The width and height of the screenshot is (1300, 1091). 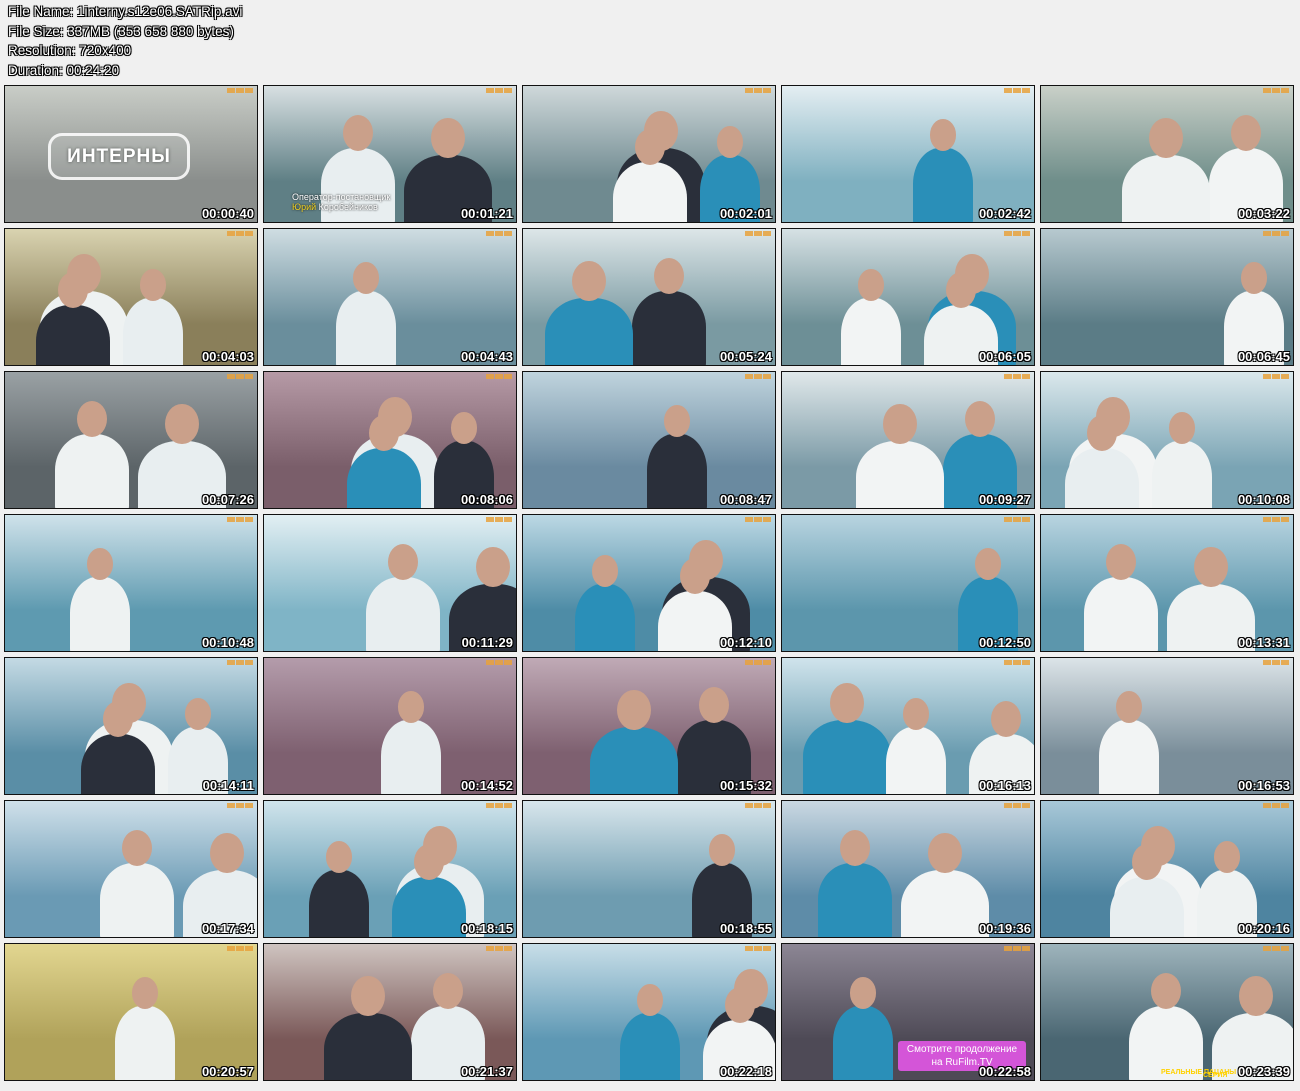 What do you see at coordinates (486, 785) in the screenshot?
I see `timestamp-label: 00:14:52` at bounding box center [486, 785].